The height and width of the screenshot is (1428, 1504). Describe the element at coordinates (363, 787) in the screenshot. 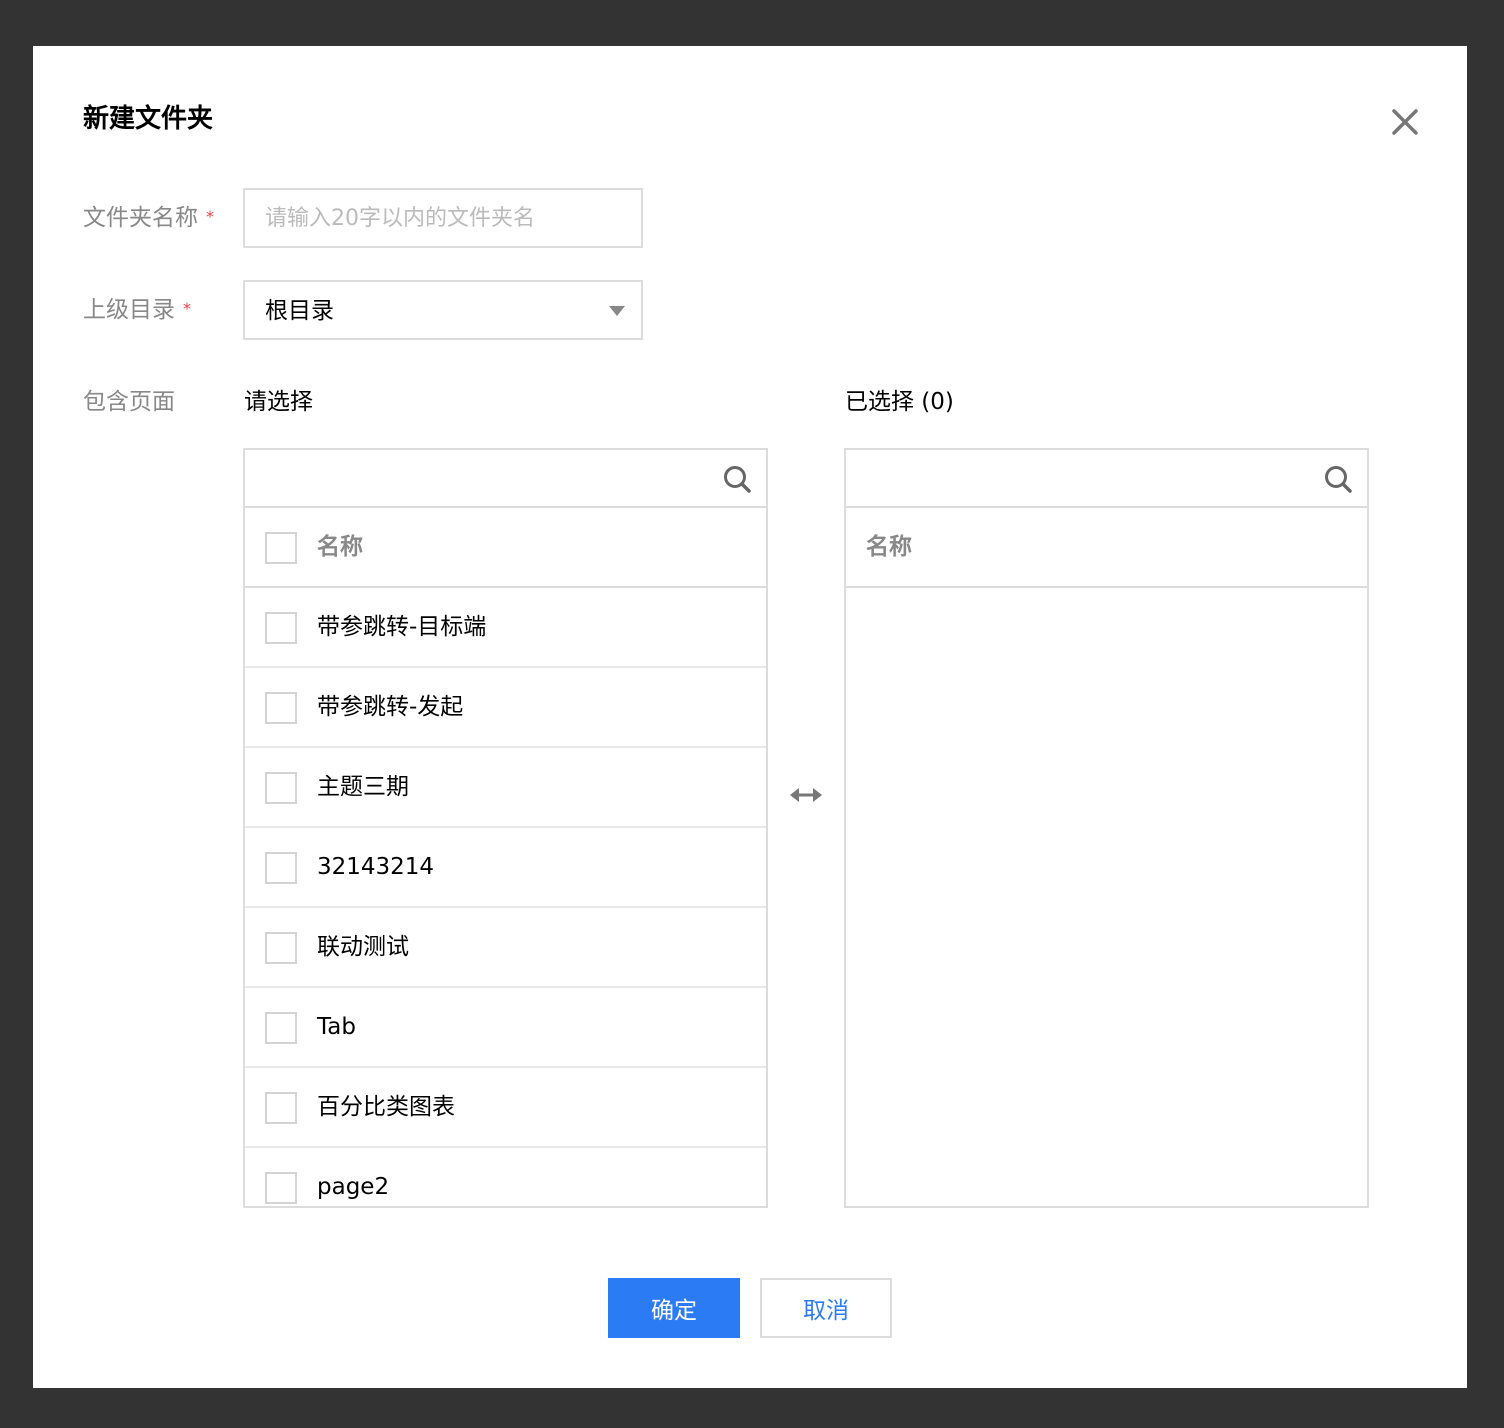

I see `list-item-label: 主题三期` at that location.